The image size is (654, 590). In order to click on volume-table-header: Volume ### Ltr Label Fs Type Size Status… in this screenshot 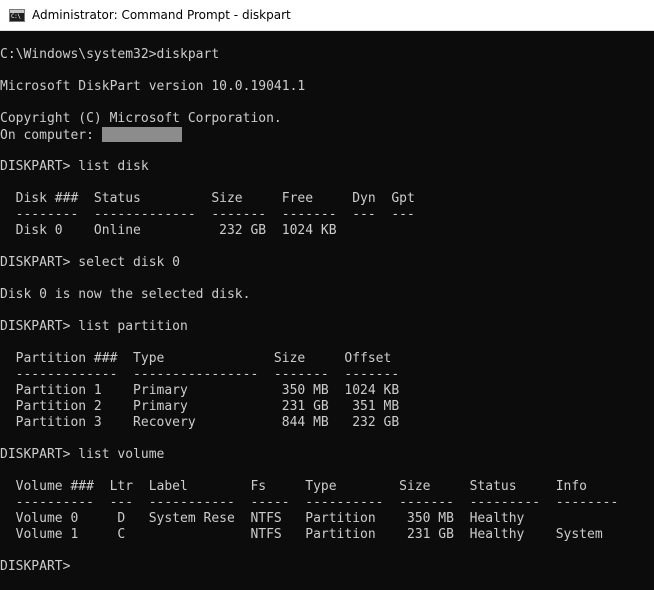, I will do `click(293, 486)`.